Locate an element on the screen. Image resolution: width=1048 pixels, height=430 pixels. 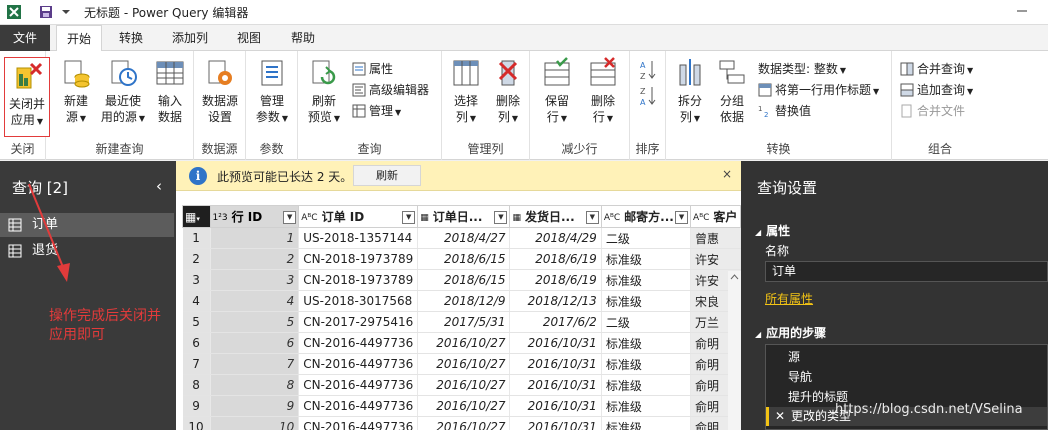
replace-values-button: 1 2 替换值 is located at coordinates (784, 111).